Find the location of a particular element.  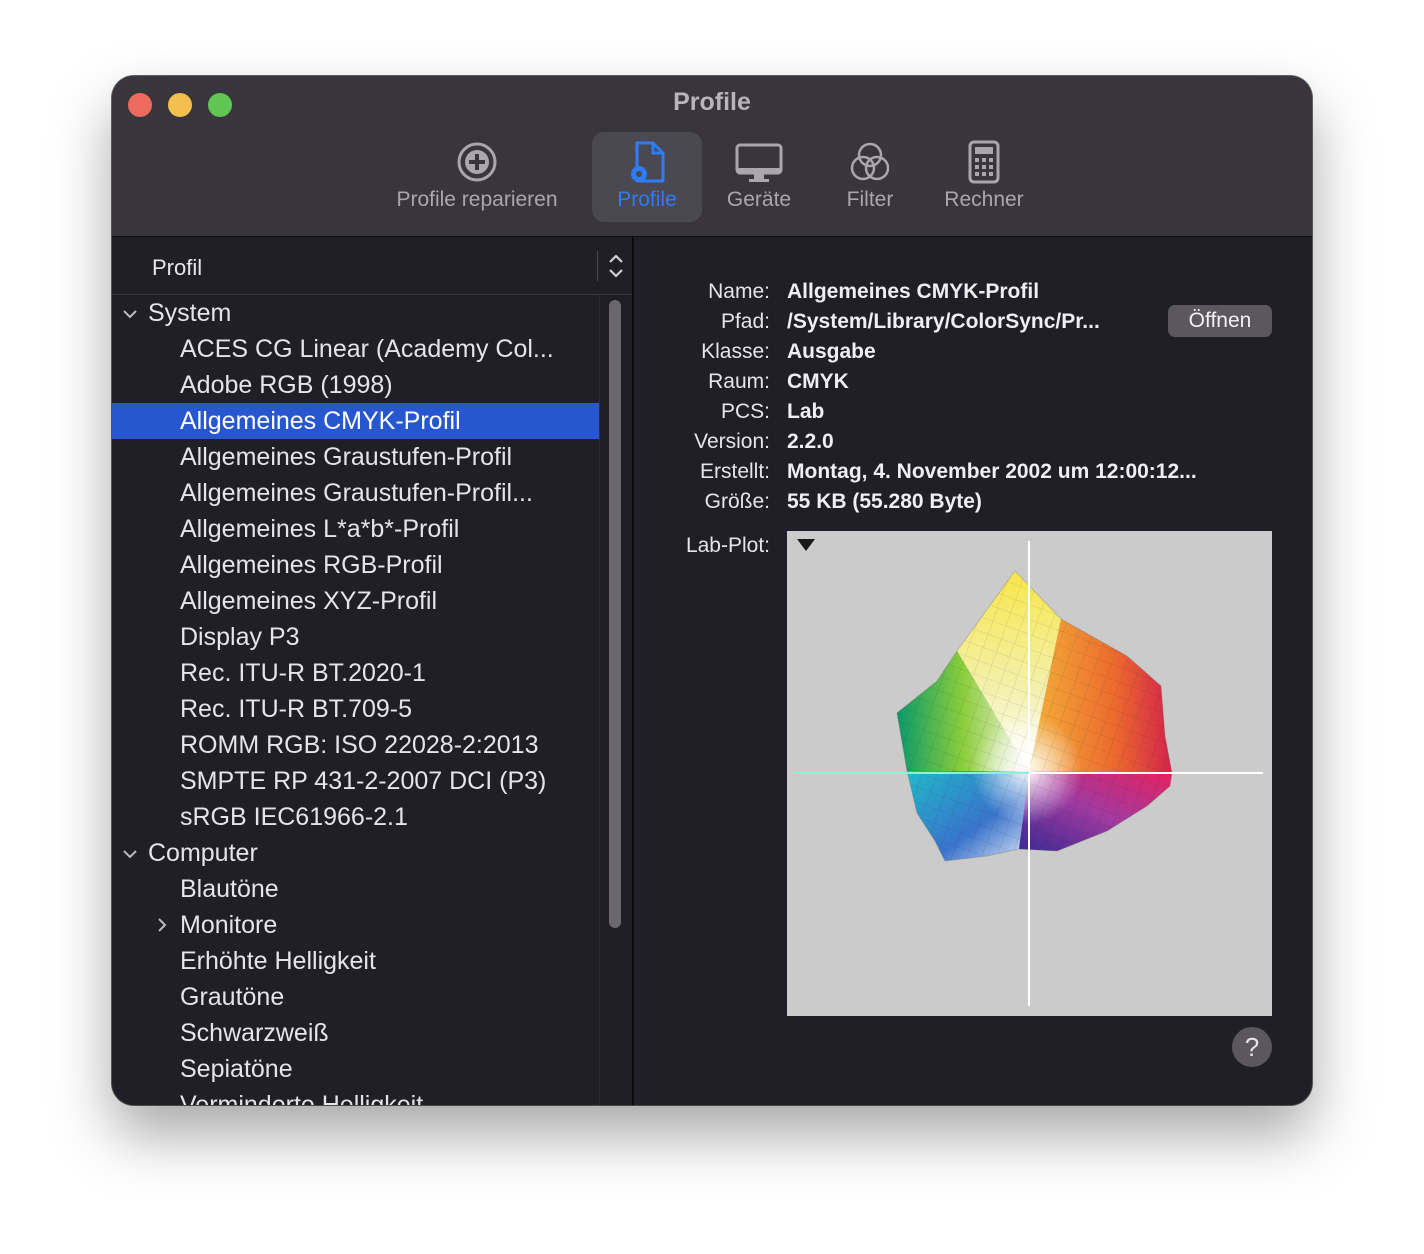

field-value-klasse: Ausgabe is located at coordinates (831, 351).